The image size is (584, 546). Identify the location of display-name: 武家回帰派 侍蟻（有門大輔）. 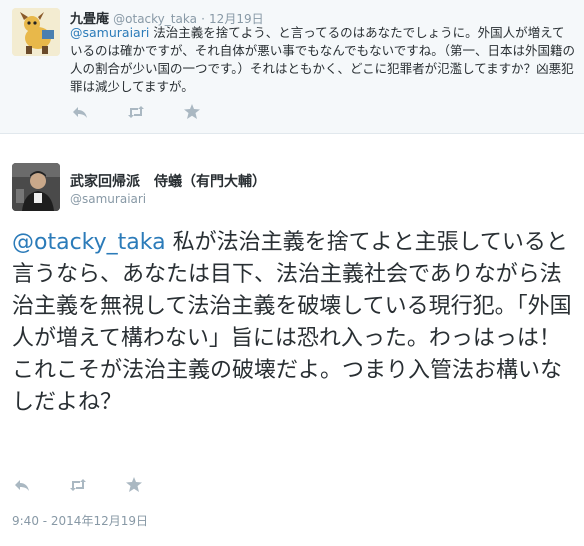
(168, 181).